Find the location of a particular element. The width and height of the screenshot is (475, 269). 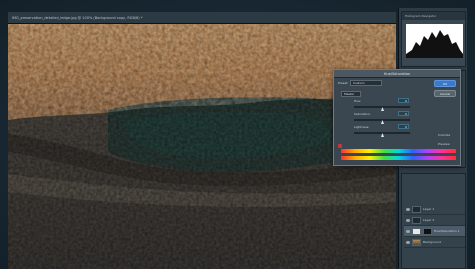

layer-name: Background is located at coordinates (432, 242).